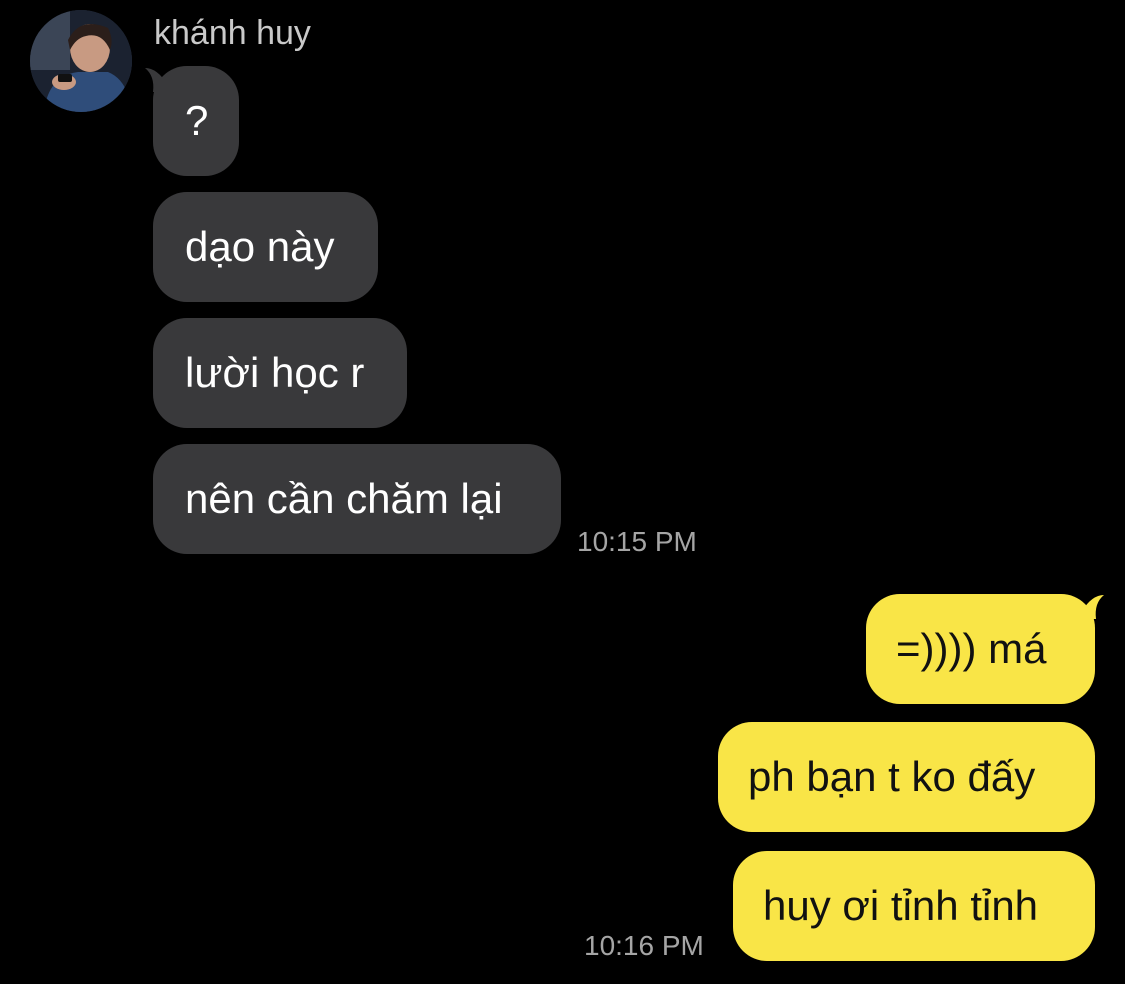 This screenshot has height=984, width=1125. I want to click on outgoing-message: ph bạn t ko đấy, so click(906, 777).